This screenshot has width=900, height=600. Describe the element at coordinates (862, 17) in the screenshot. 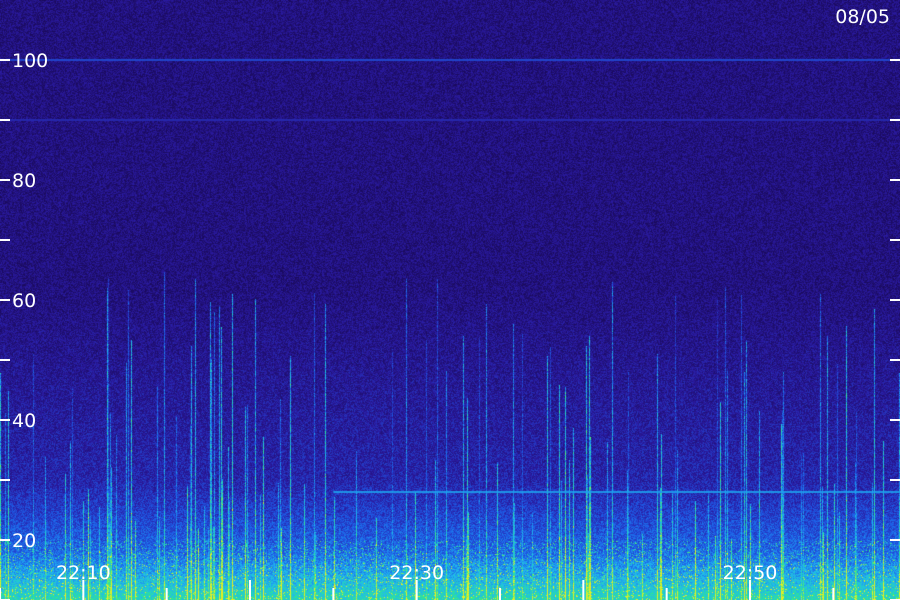

I see `date-label: 08/05` at that location.